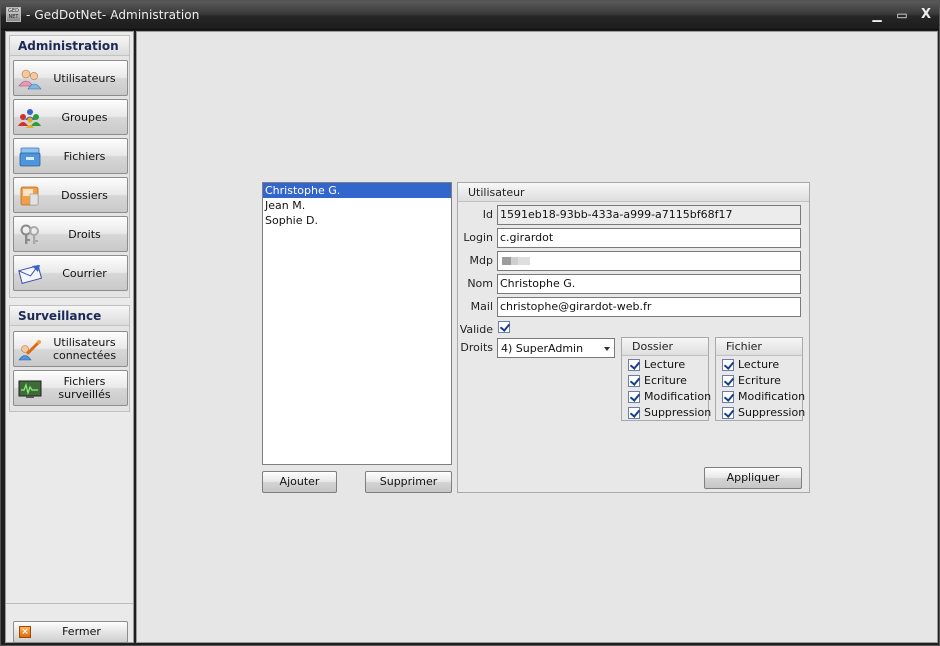 This screenshot has width=940, height=646. I want to click on folders-icon, so click(29, 196).